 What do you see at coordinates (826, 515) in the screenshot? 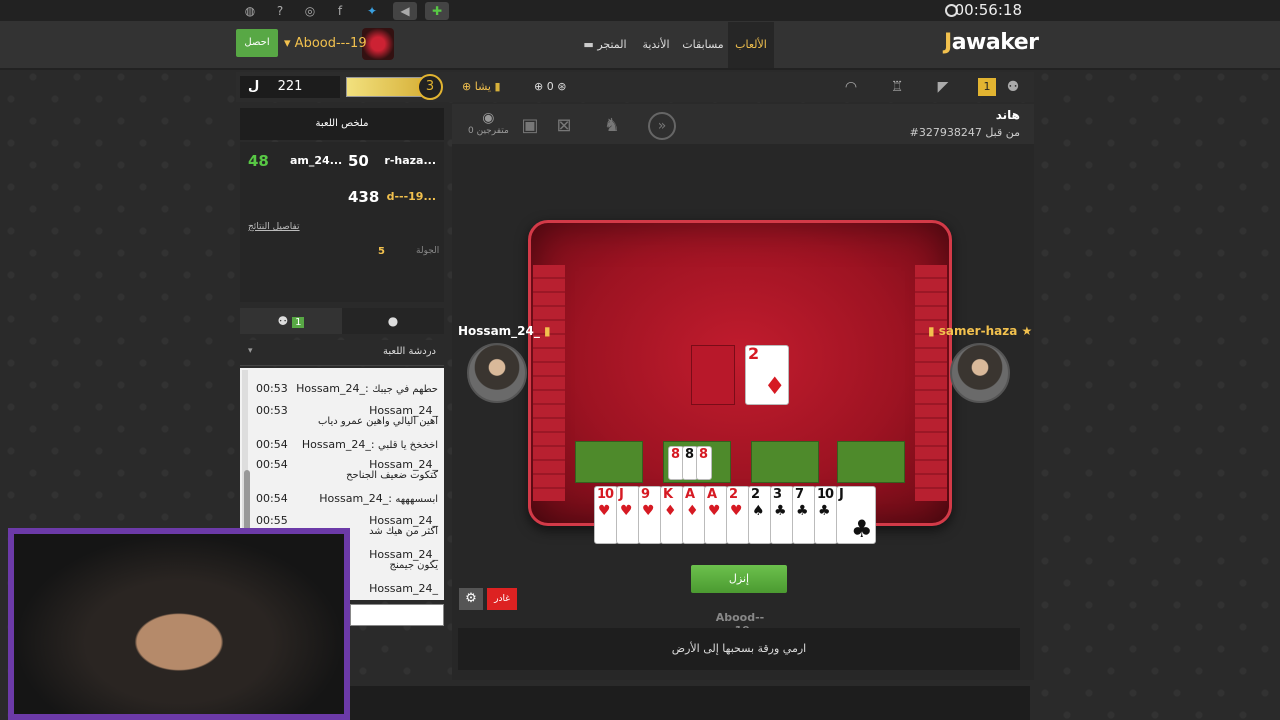
I see `hand-card: 10 ♣` at bounding box center [826, 515].